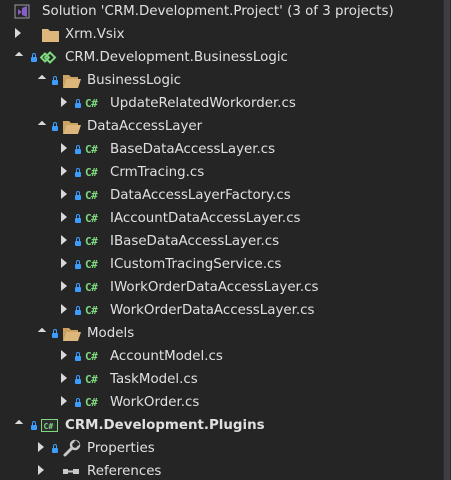 The width and height of the screenshot is (451, 480). I want to click on tree-item-label: IWorkOrderDataAccessLayer.cs, so click(214, 287).